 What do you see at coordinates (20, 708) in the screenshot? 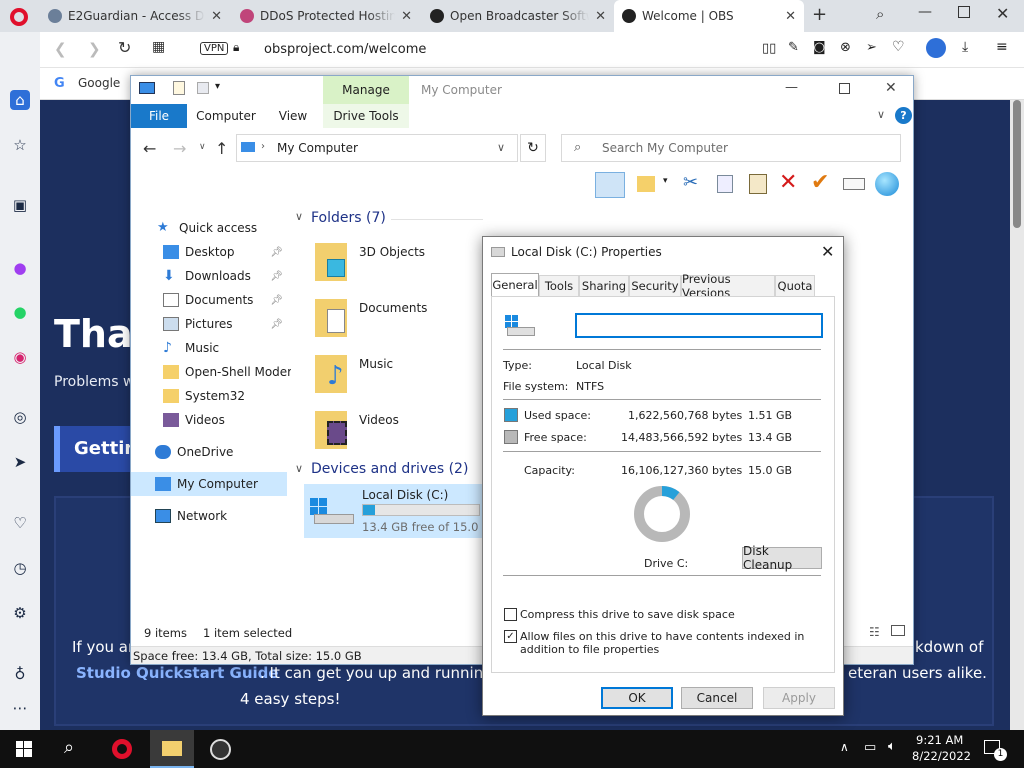
I see `more-icon: ⋯` at bounding box center [20, 708].